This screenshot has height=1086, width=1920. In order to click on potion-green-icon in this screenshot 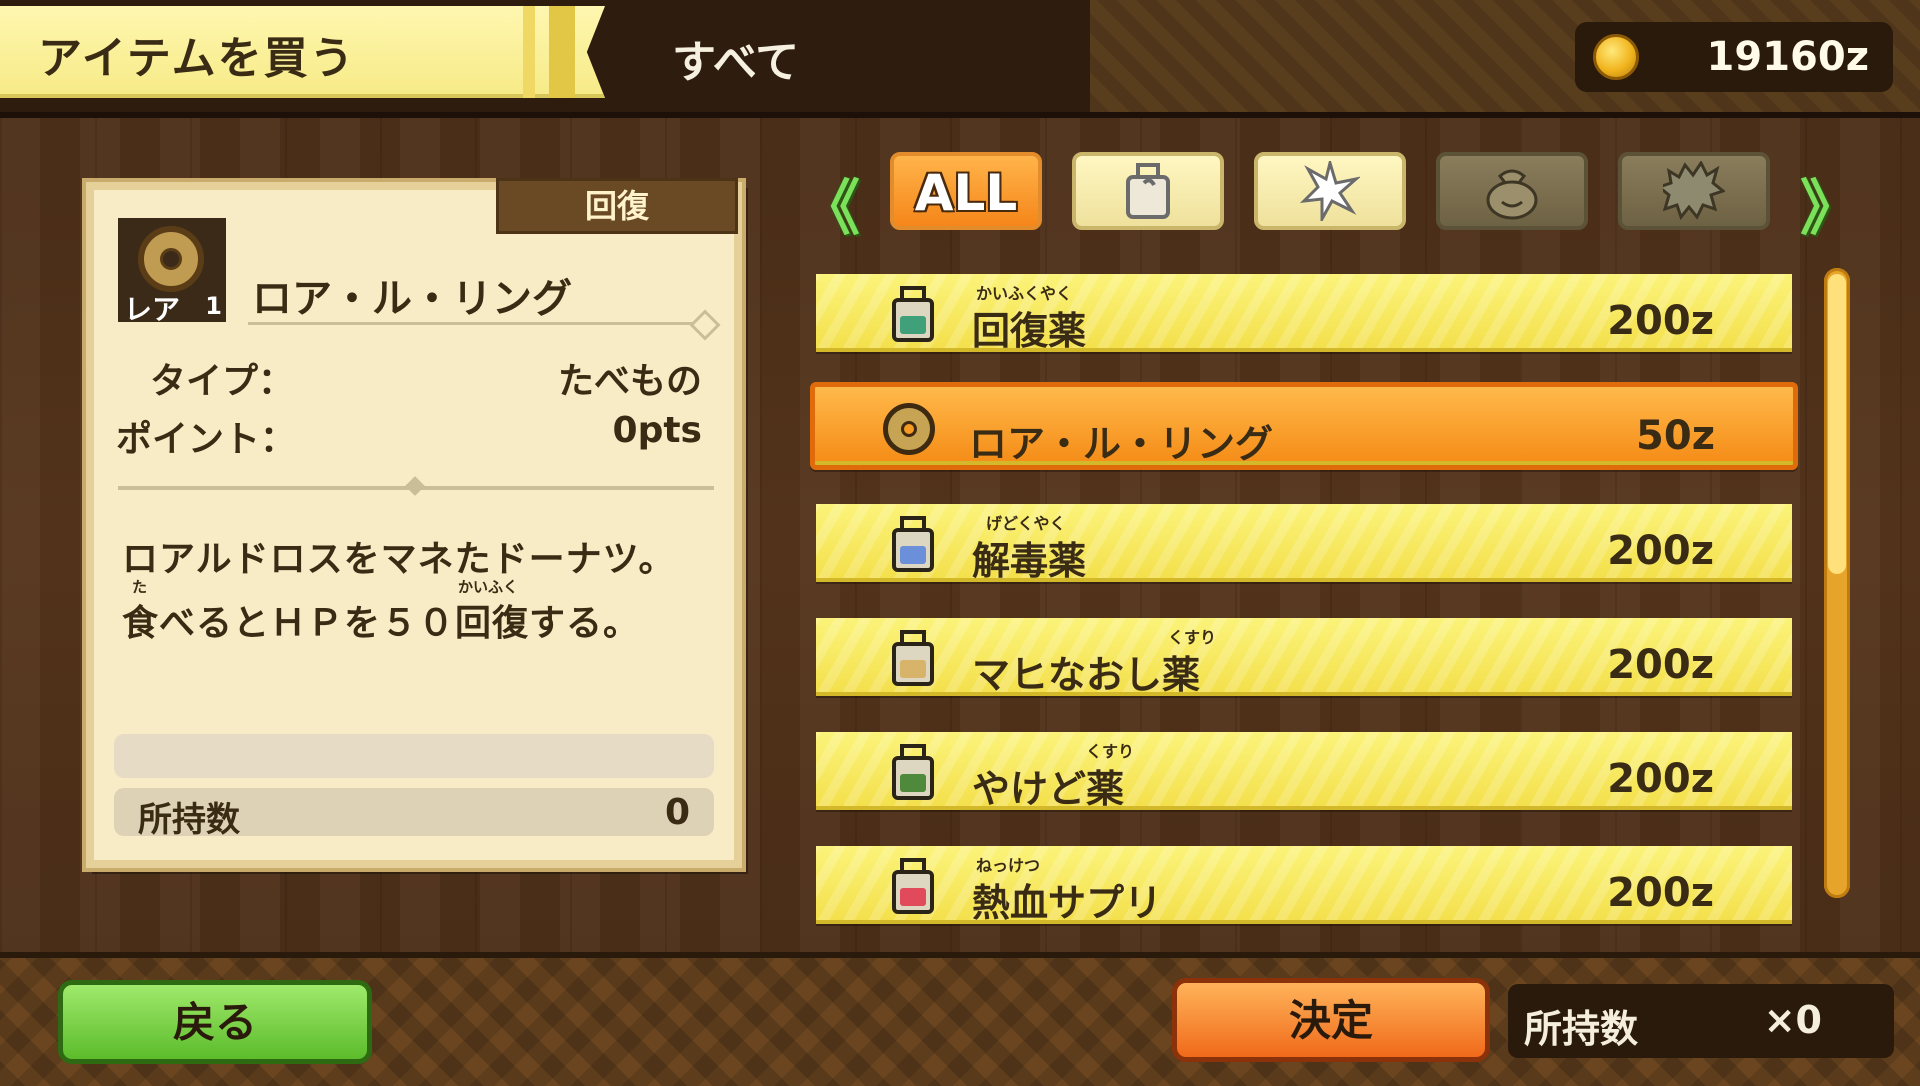, I will do `click(913, 314)`.